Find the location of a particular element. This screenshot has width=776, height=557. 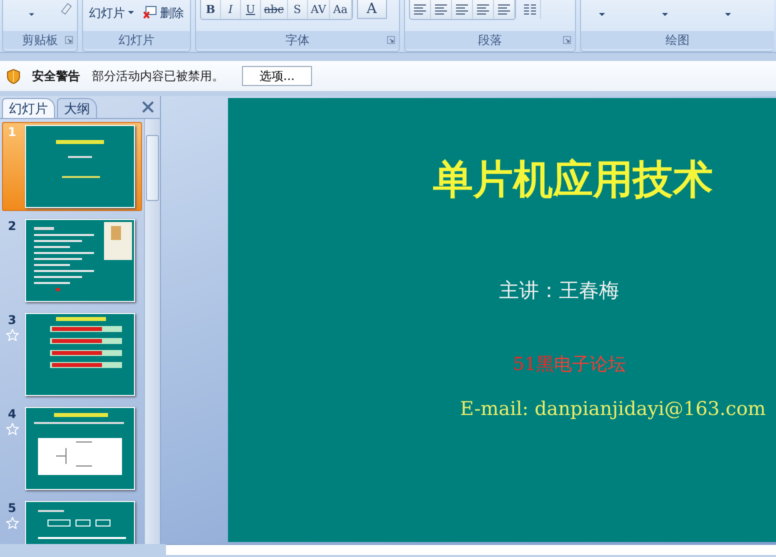

pane-tab: 幻灯片 is located at coordinates (28, 108).